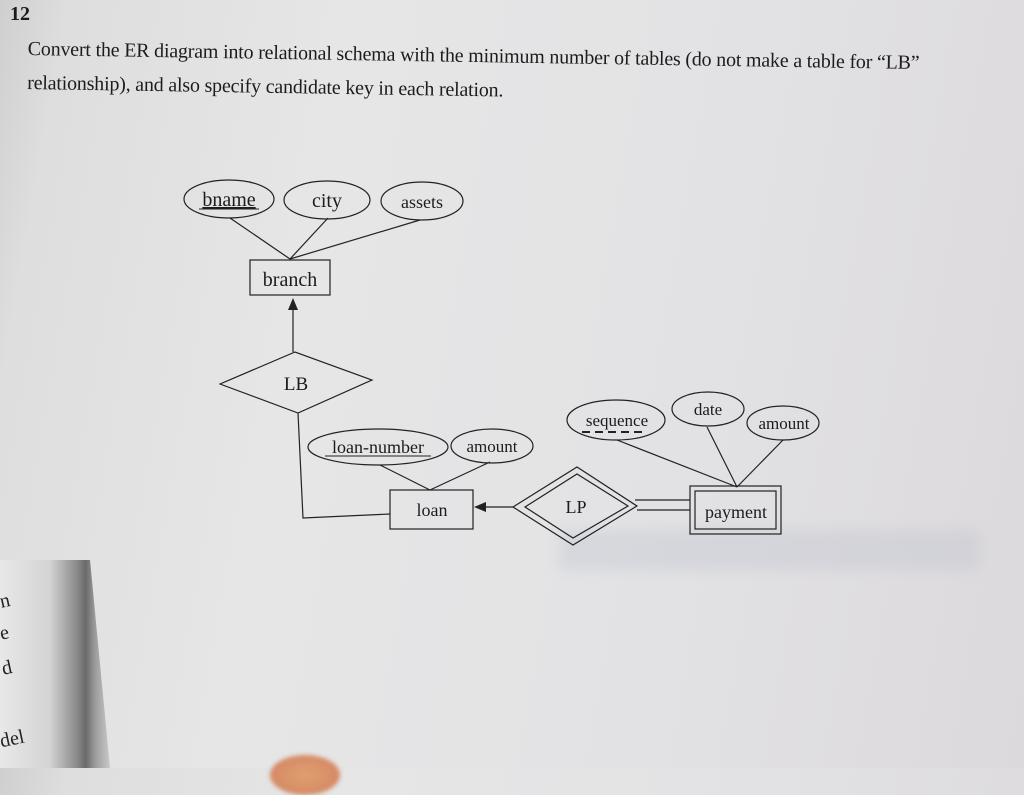 This screenshot has height=795, width=1024. Describe the element at coordinates (405, 477) in the screenshot. I see `link-loannumber-loan` at that location.